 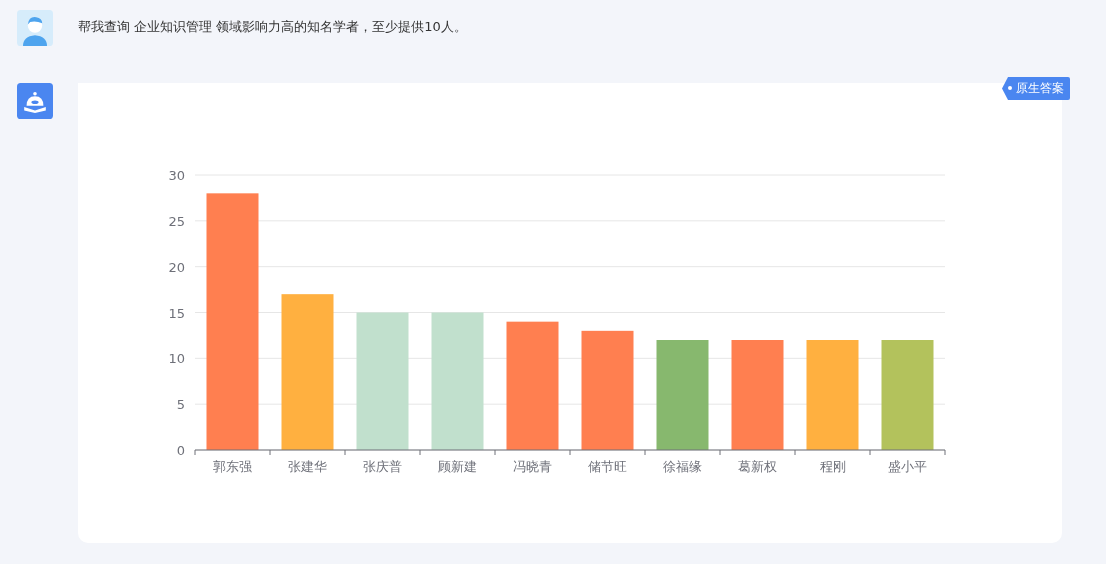 I want to click on y-tick-label: 20, so click(x=176, y=267).